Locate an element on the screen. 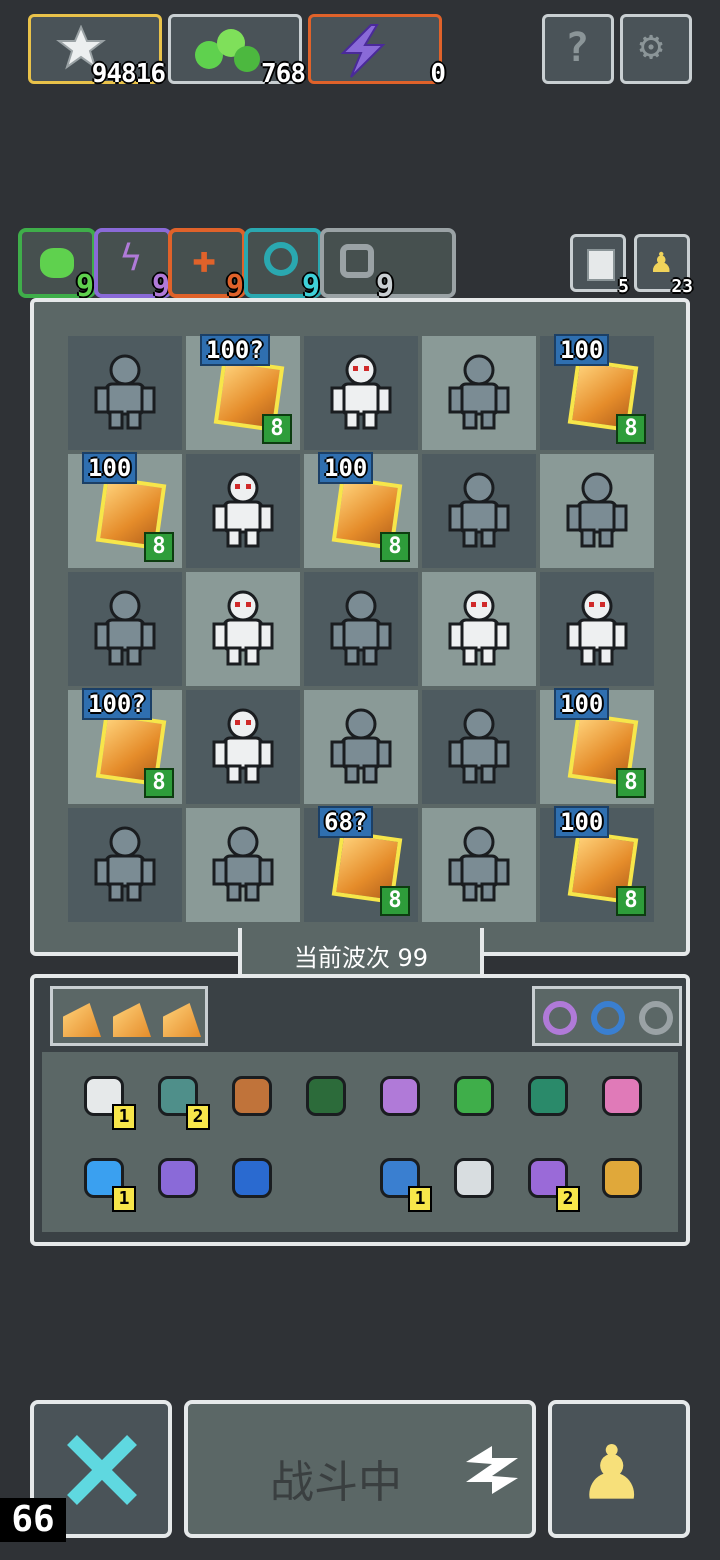  bone-icon: 1 is located at coordinates (106, 1099).